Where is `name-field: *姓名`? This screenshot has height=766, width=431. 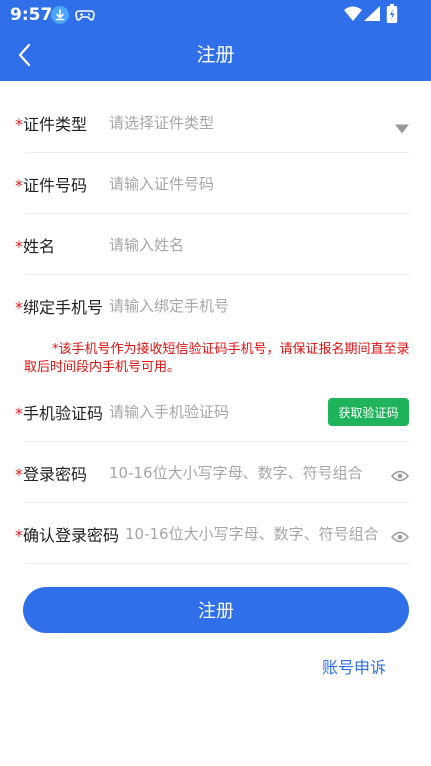
name-field: *姓名 is located at coordinates (212, 245).